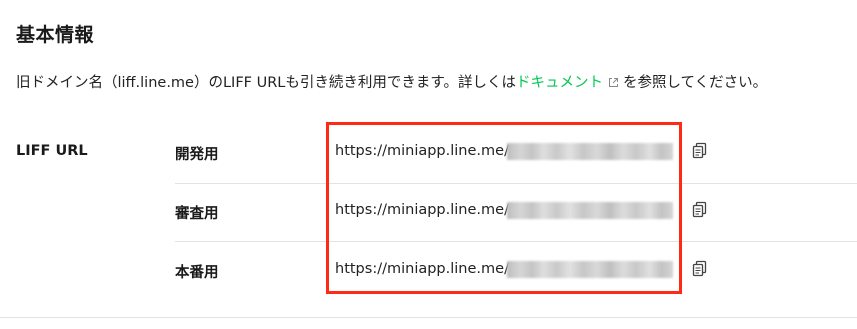 This screenshot has width=857, height=329. I want to click on section-bottom-divider, so click(428, 317).